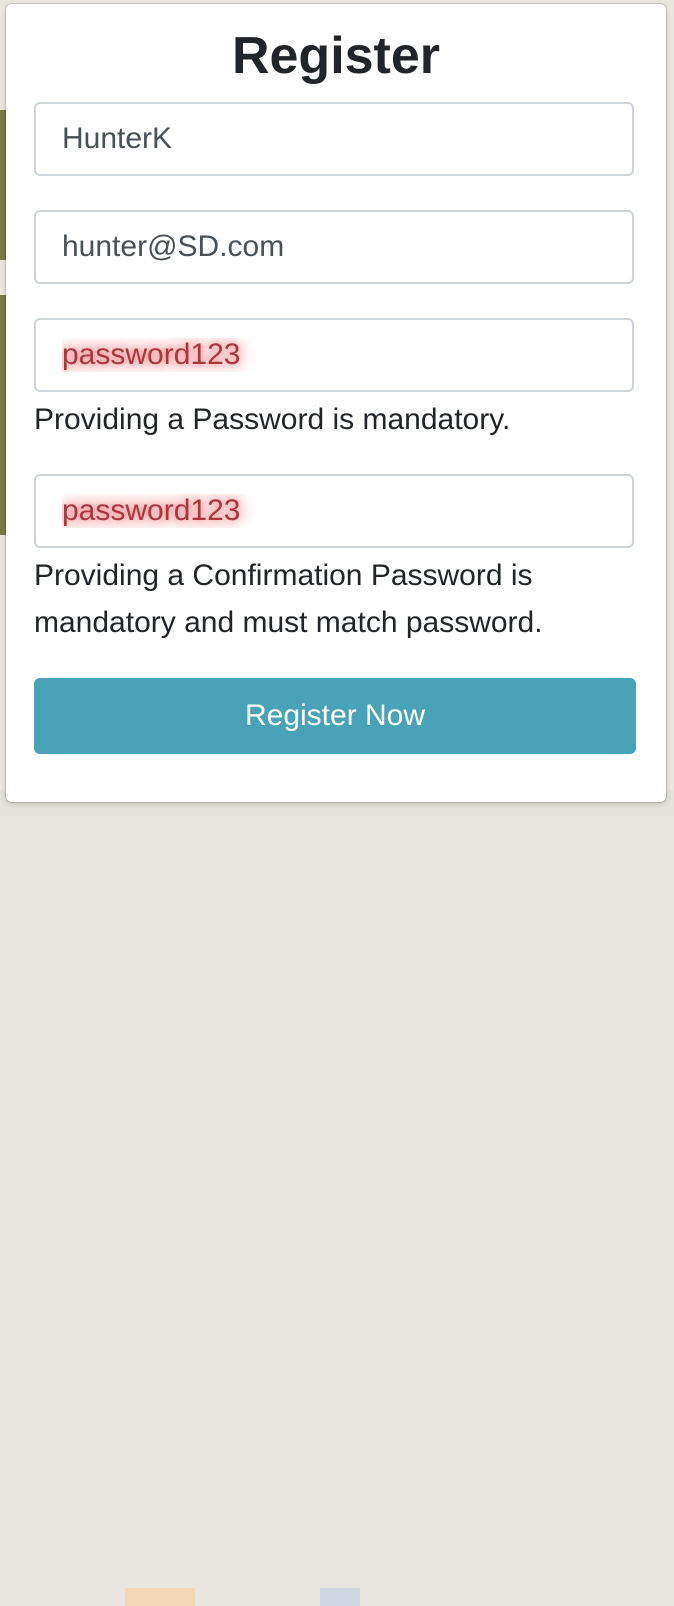 The image size is (674, 1606). I want to click on username-field, so click(334, 139).